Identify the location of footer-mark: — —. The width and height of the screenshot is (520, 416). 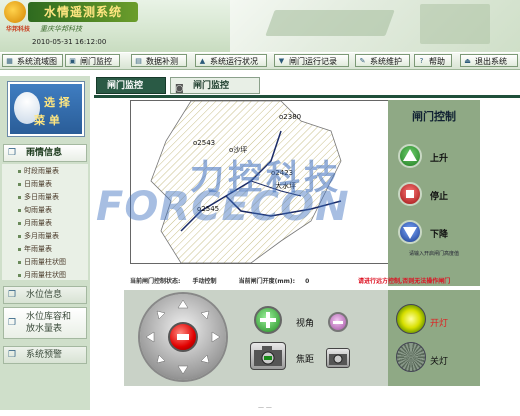
(265, 407).